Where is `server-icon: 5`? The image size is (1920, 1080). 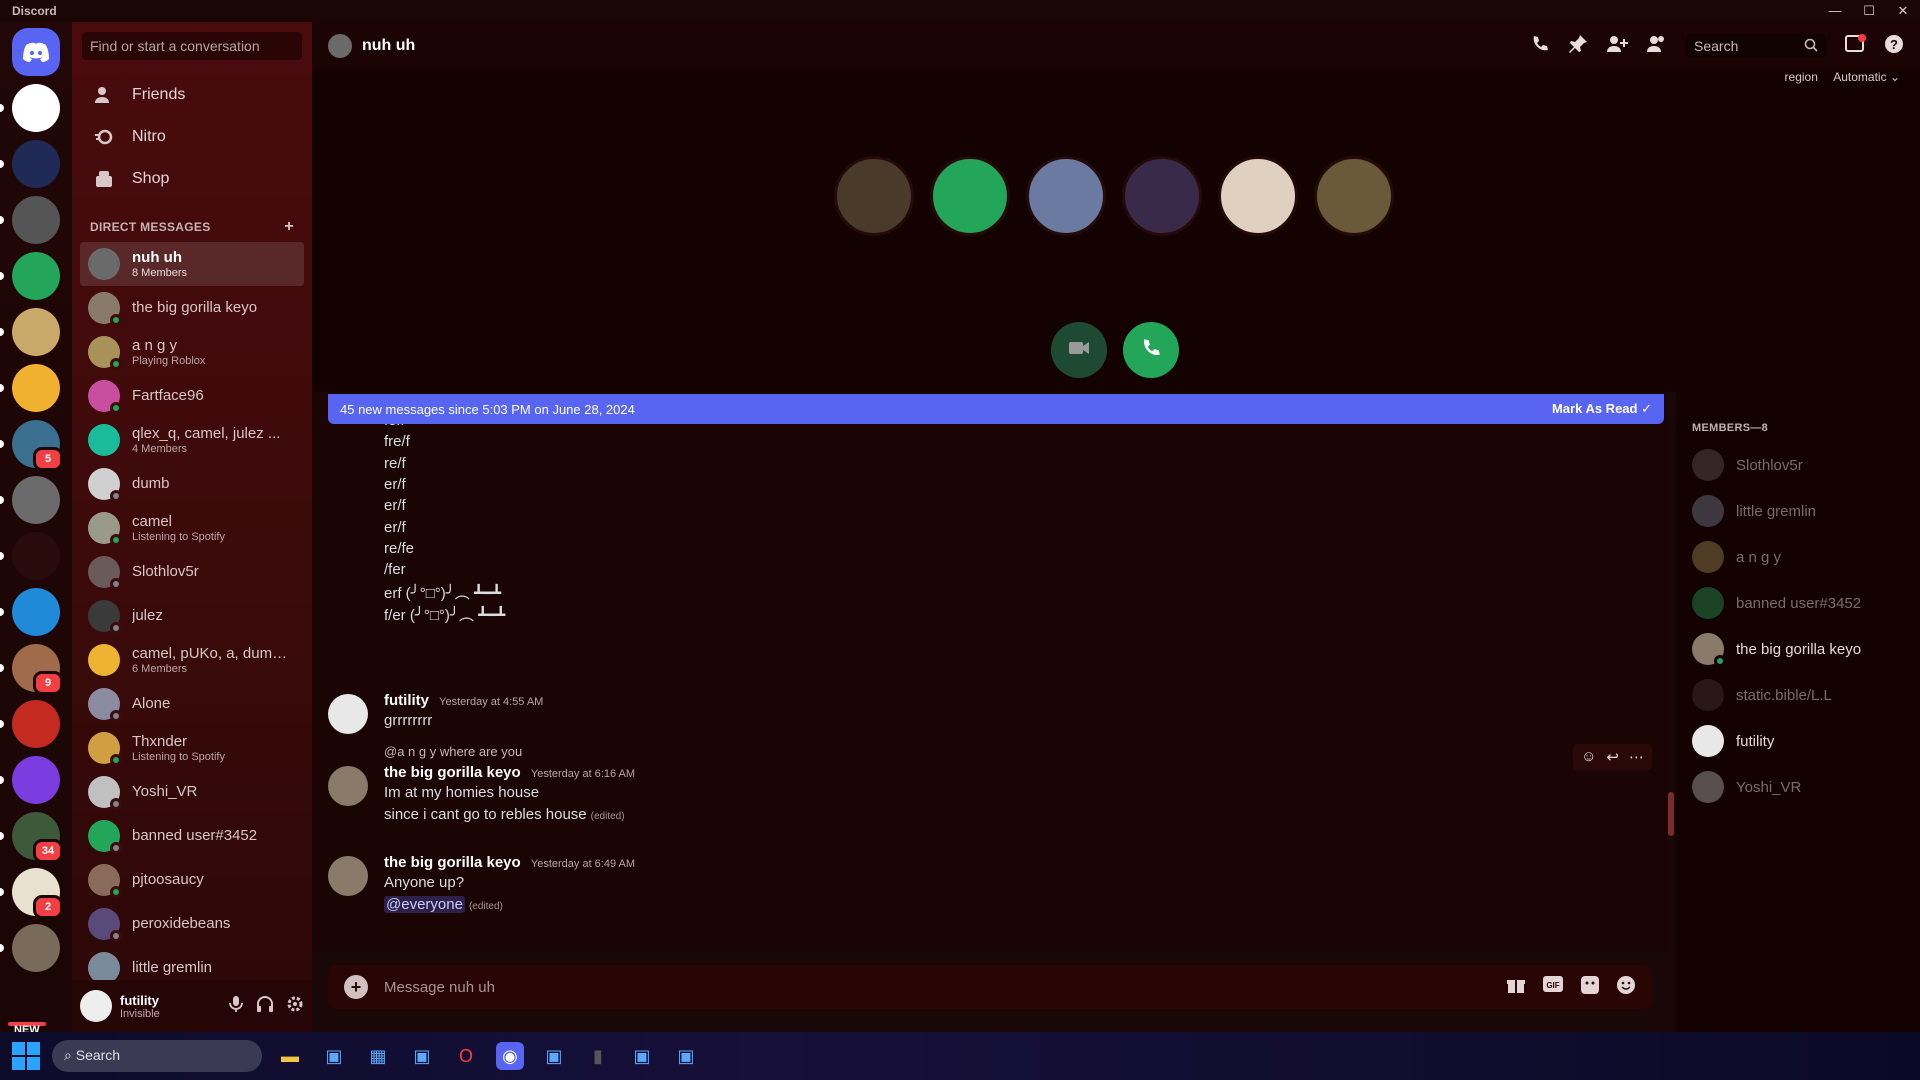
server-icon: 5 is located at coordinates (31, 445).